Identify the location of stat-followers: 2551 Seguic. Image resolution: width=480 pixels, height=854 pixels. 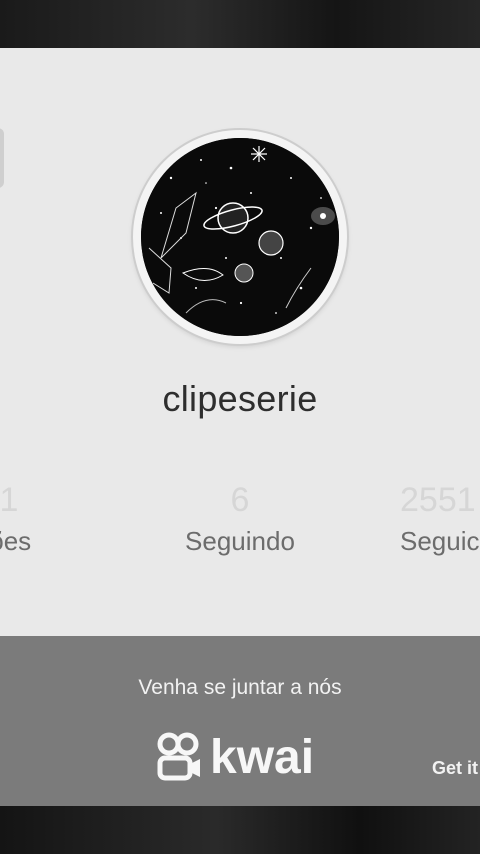
(430, 518).